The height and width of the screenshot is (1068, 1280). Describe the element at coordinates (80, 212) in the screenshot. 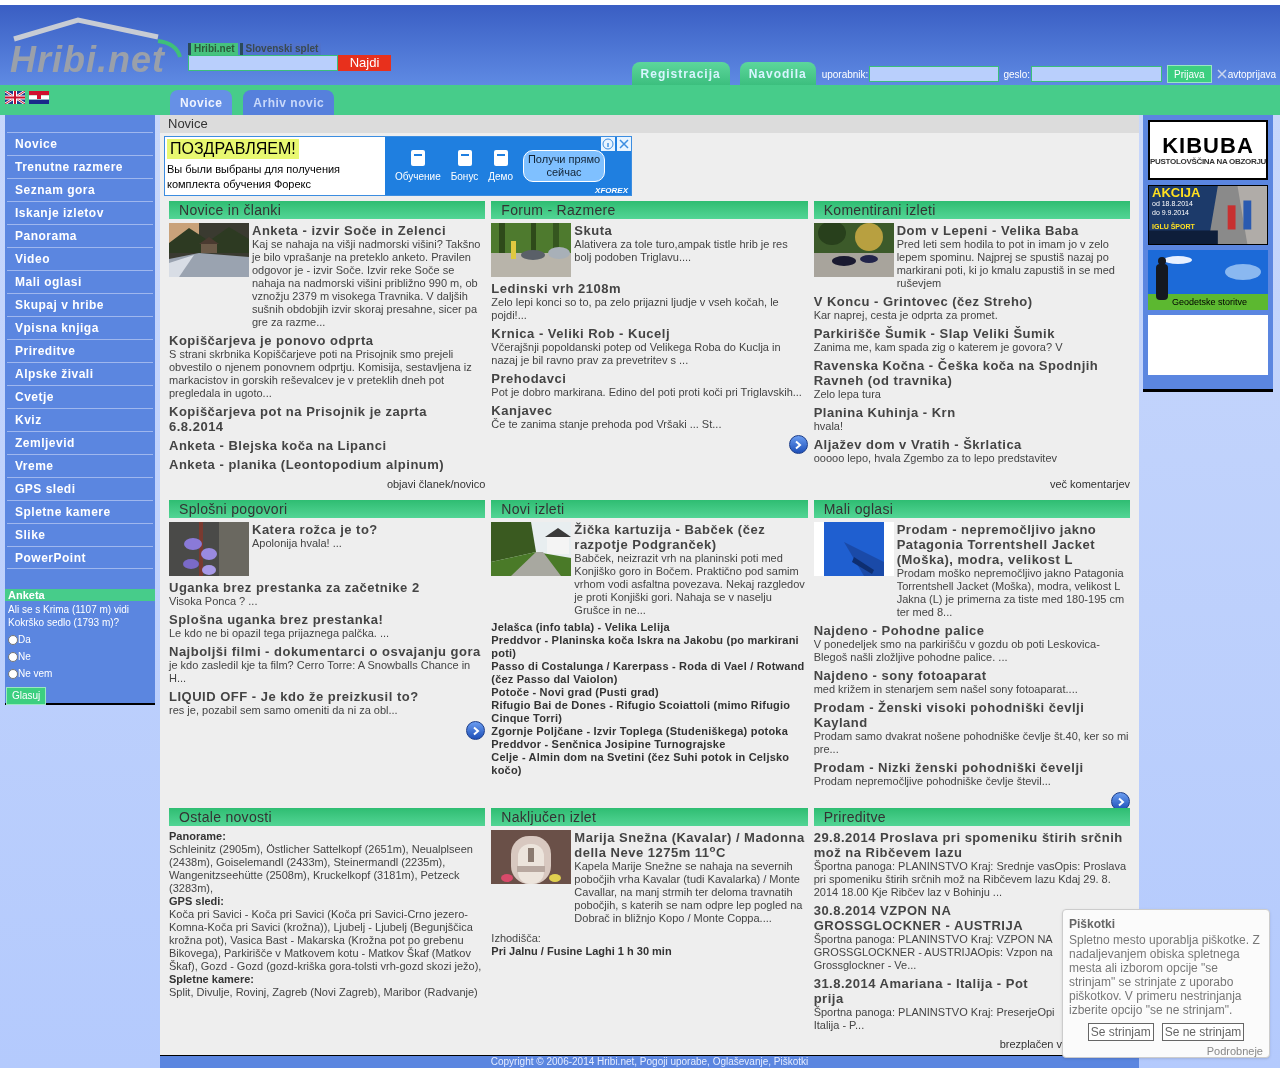

I see `sidebar-menu-item: Iskanje izletov` at that location.